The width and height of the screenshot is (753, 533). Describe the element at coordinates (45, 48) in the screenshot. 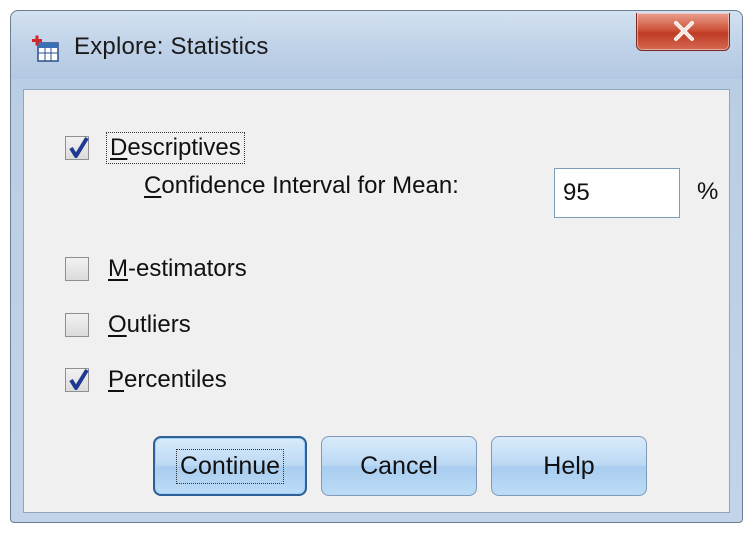

I see `spss-table-icon` at that location.